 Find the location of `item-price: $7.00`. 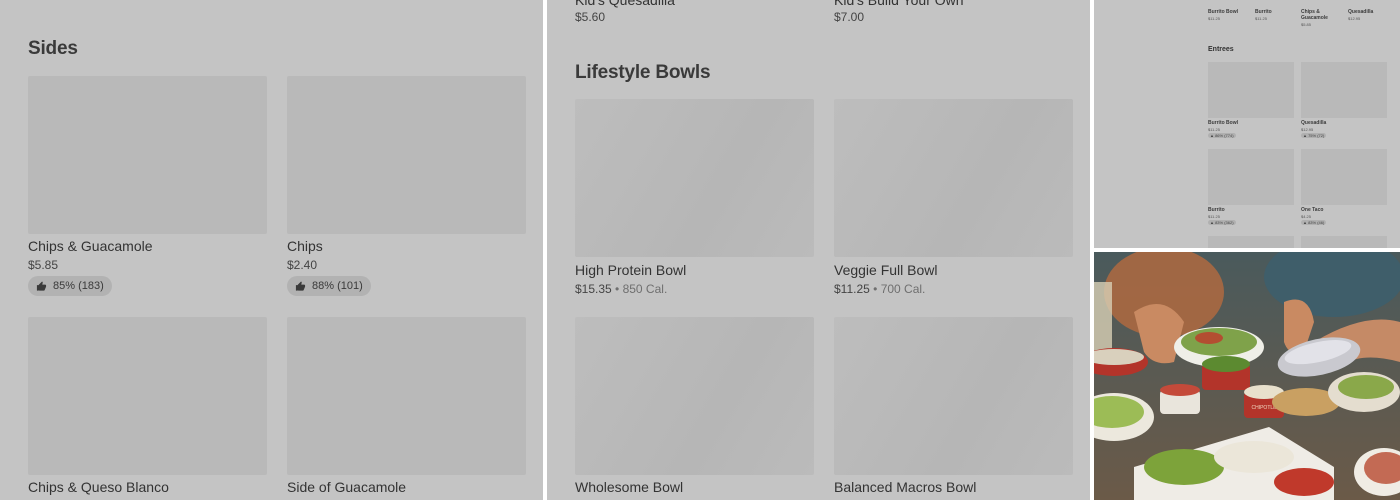

item-price: $7.00 is located at coordinates (849, 17).